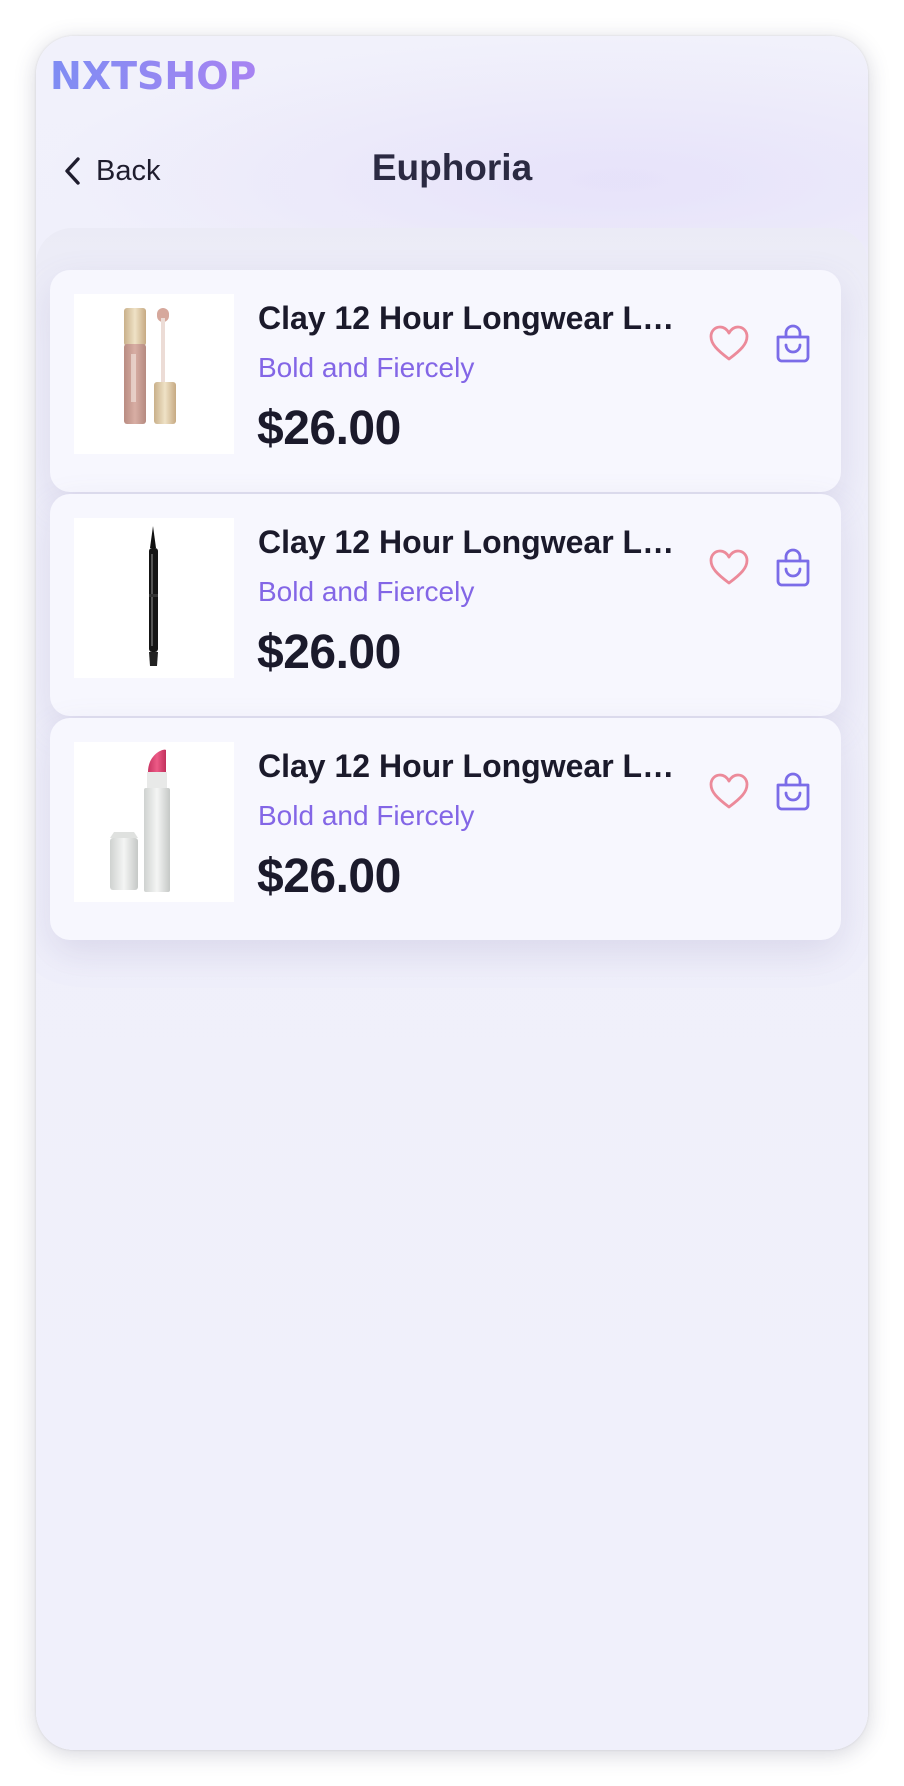 Image resolution: width=904 pixels, height=1786 pixels. I want to click on page-title: Euphoria, so click(452, 167).